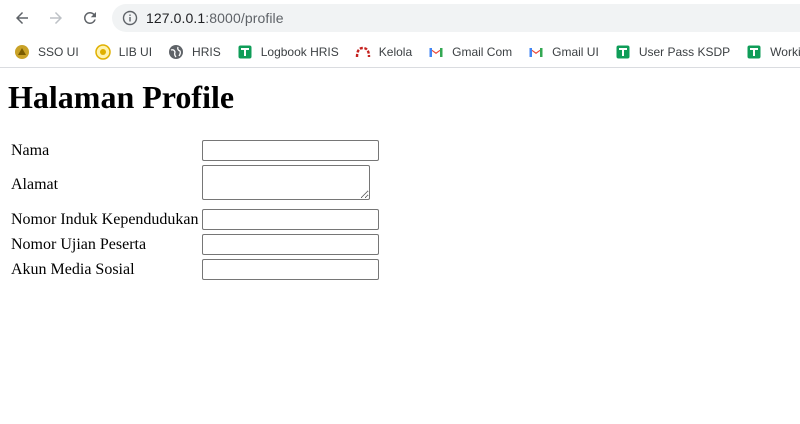 The width and height of the screenshot is (800, 424). What do you see at coordinates (58, 51) in the screenshot?
I see `bookmark-label: SSO UI` at bounding box center [58, 51].